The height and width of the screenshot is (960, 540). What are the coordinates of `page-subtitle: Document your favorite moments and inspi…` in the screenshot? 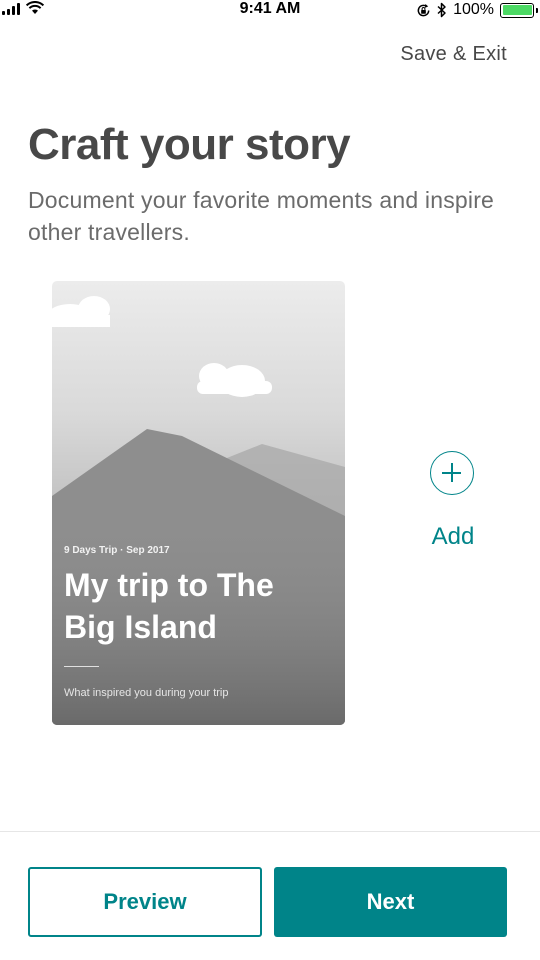 It's located at (261, 216).